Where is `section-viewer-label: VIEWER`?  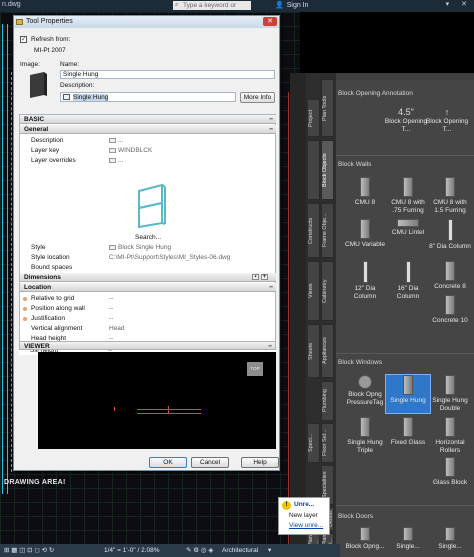 section-viewer-label: VIEWER is located at coordinates (37, 346).